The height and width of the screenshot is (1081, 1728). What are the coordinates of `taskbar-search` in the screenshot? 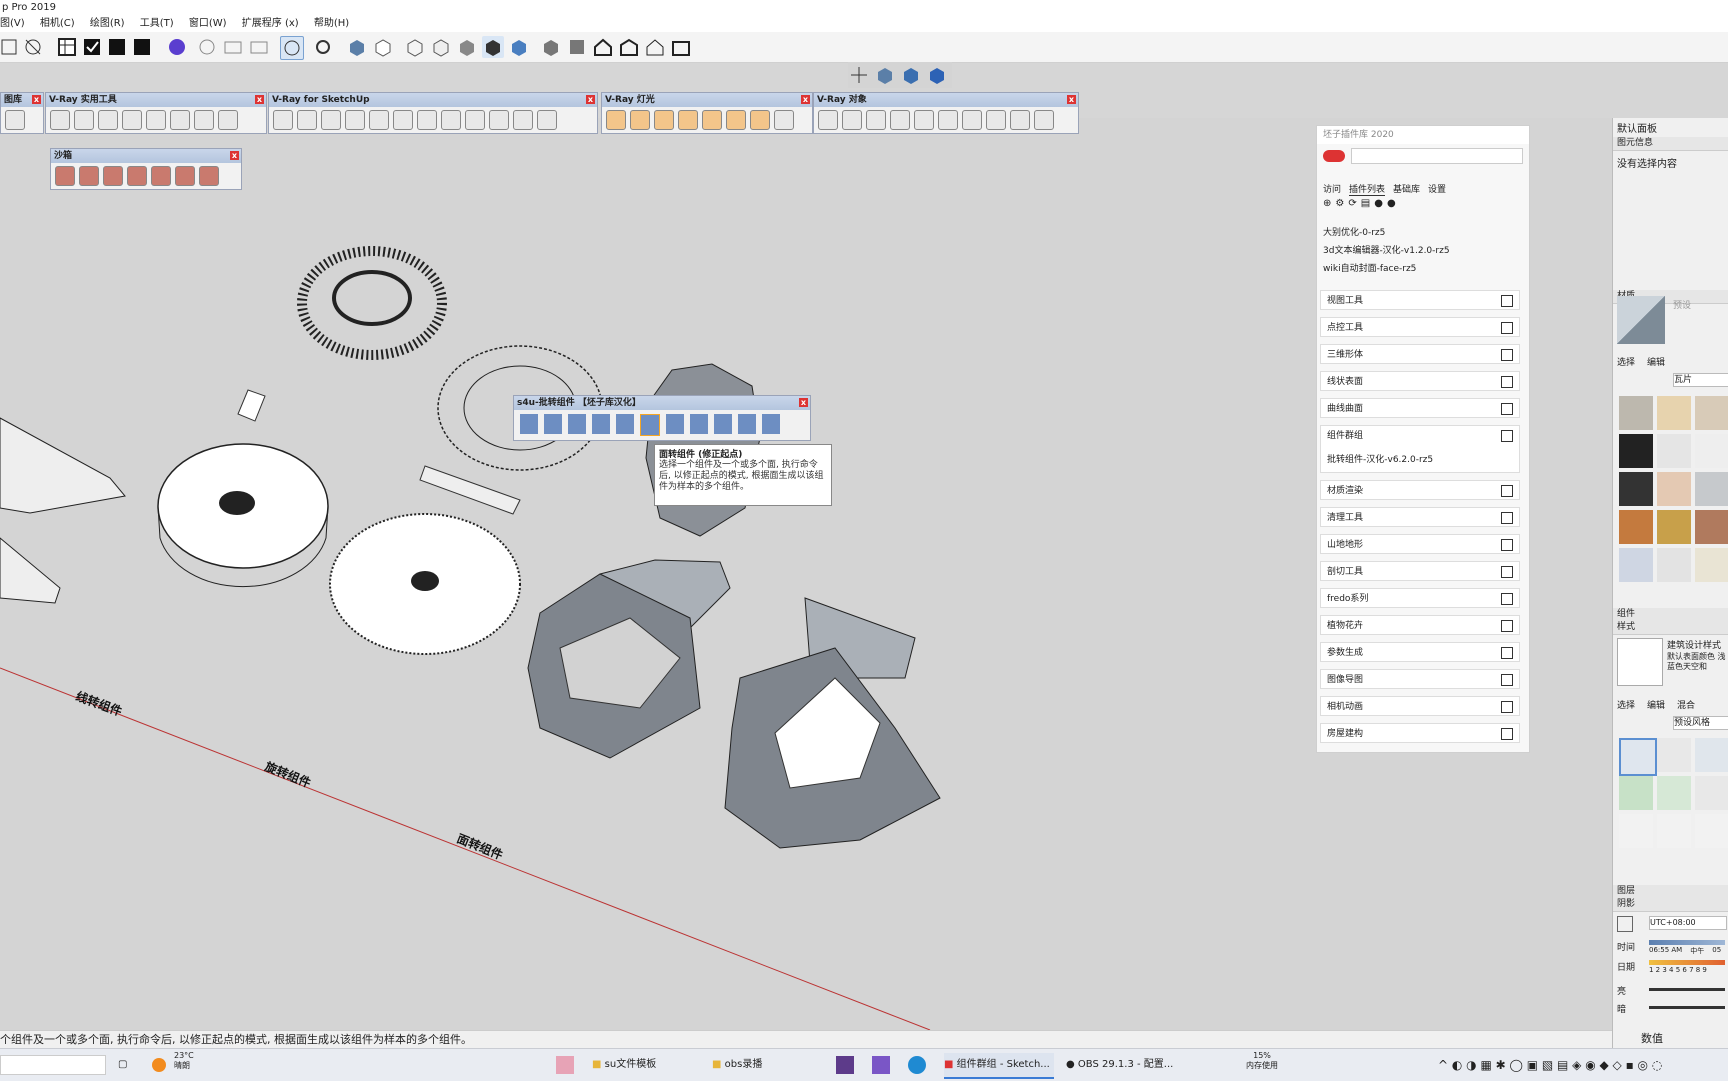 It's located at (53, 1065).